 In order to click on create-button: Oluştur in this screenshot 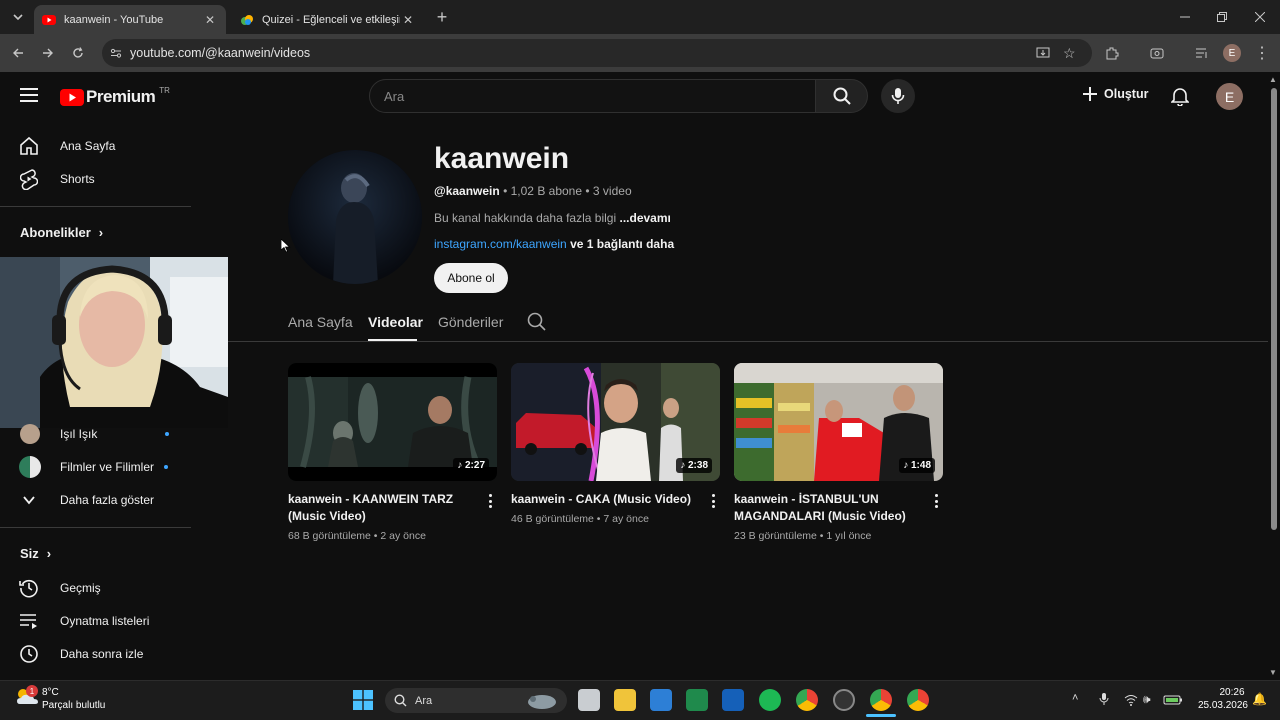, I will do `click(1115, 94)`.